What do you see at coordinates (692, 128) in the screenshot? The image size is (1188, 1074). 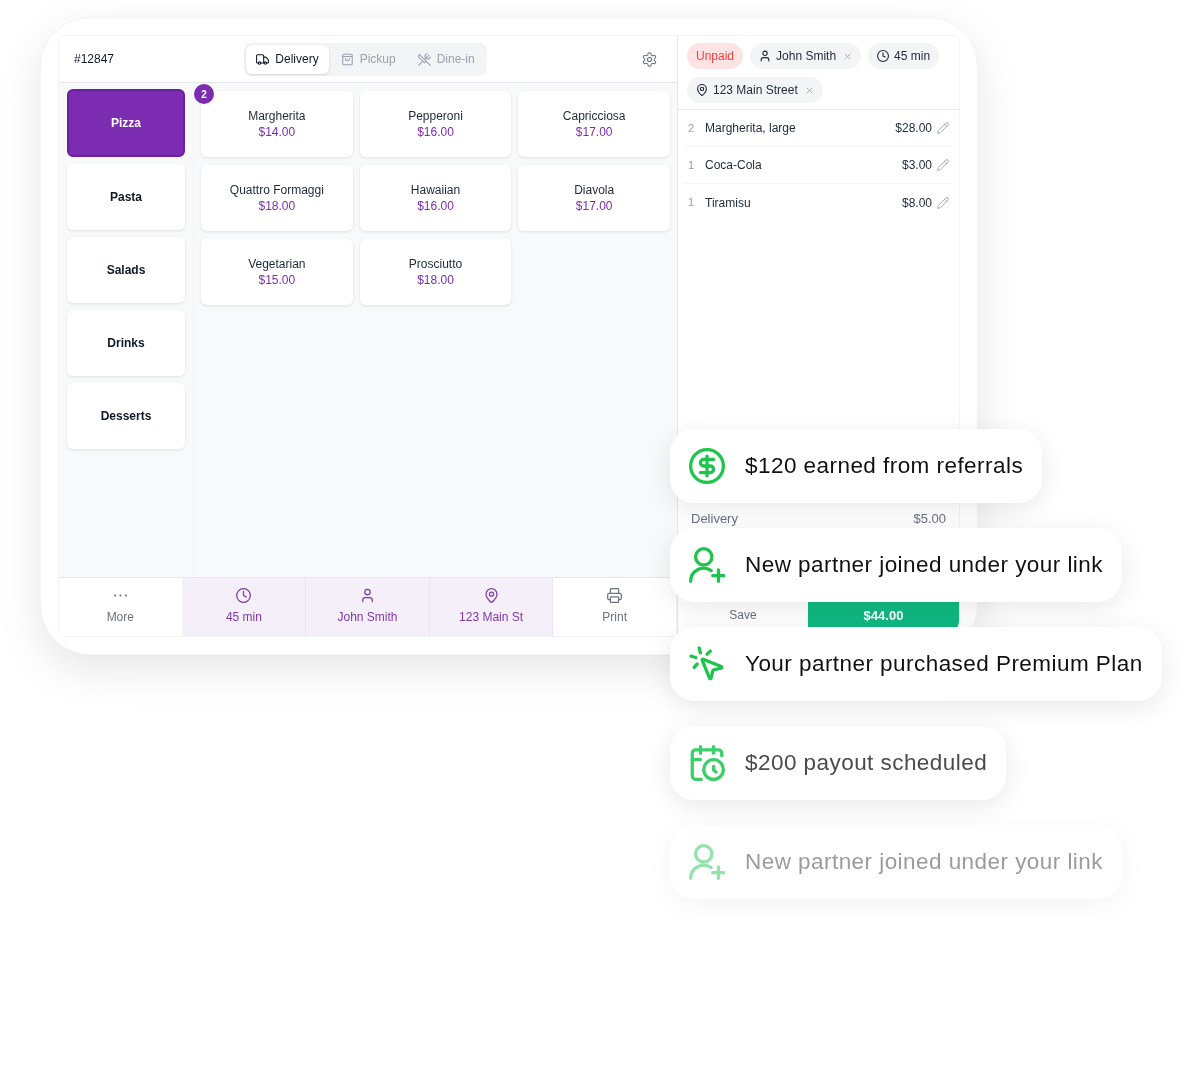 I see `item-quantity: 2` at bounding box center [692, 128].